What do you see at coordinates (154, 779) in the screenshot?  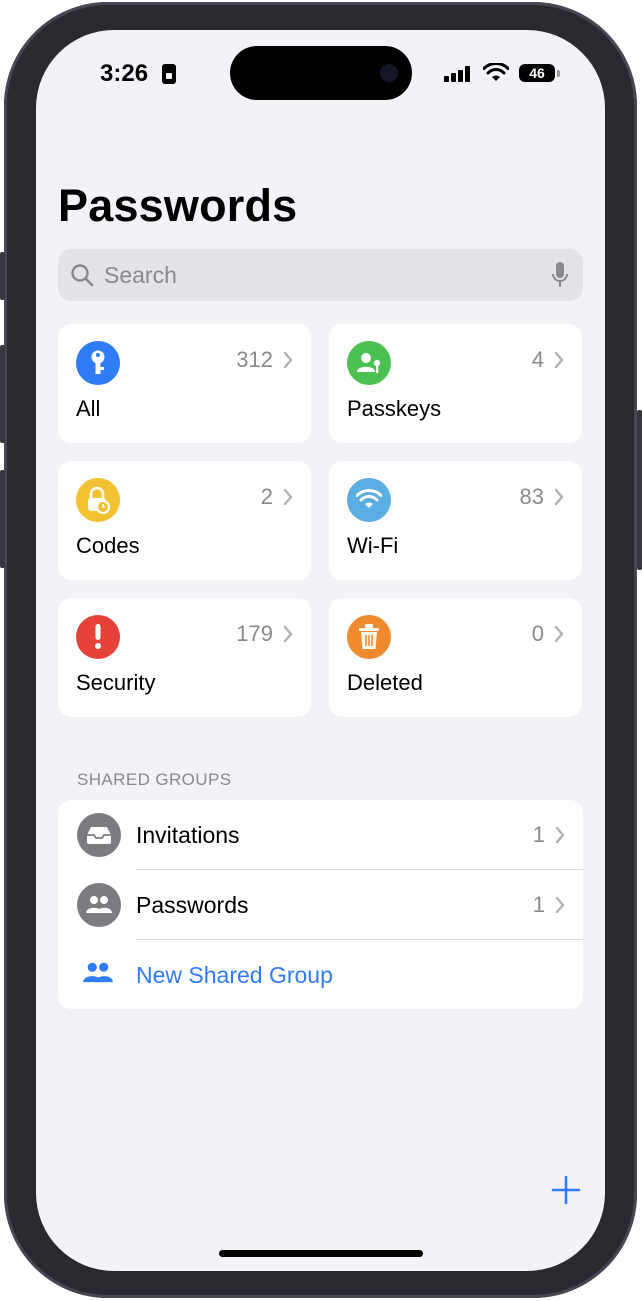 I see `section-header-shared-groups: SHARED GROUPS` at bounding box center [154, 779].